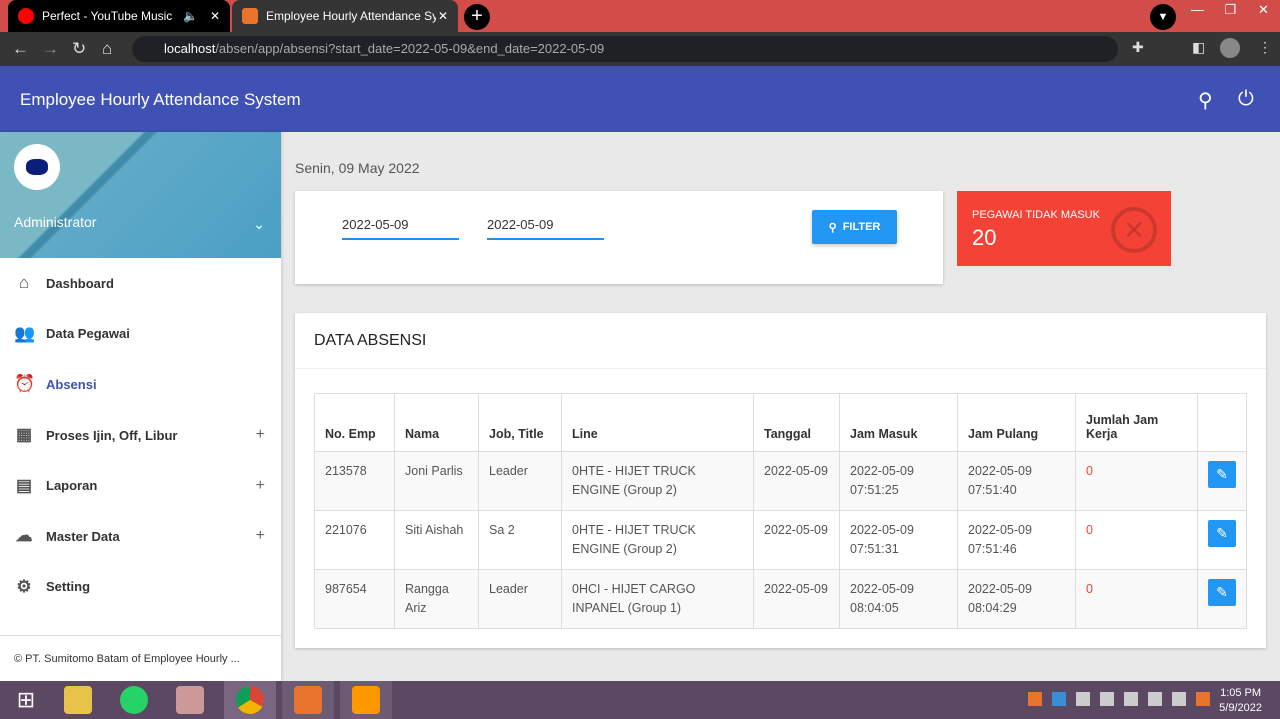  Describe the element at coordinates (55, 222) in the screenshot. I see `user-name: Administrator` at that location.